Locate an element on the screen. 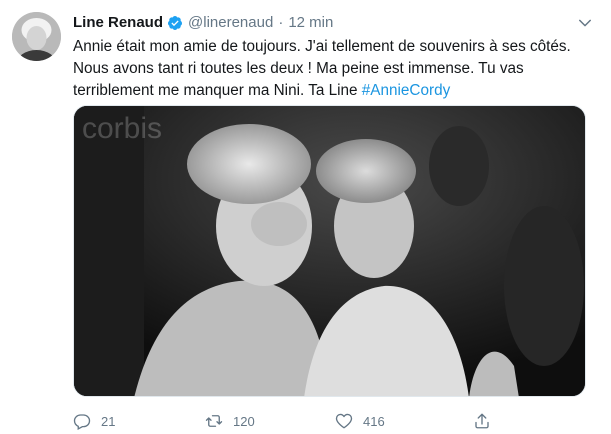  reply-count: 21 is located at coordinates (108, 421).